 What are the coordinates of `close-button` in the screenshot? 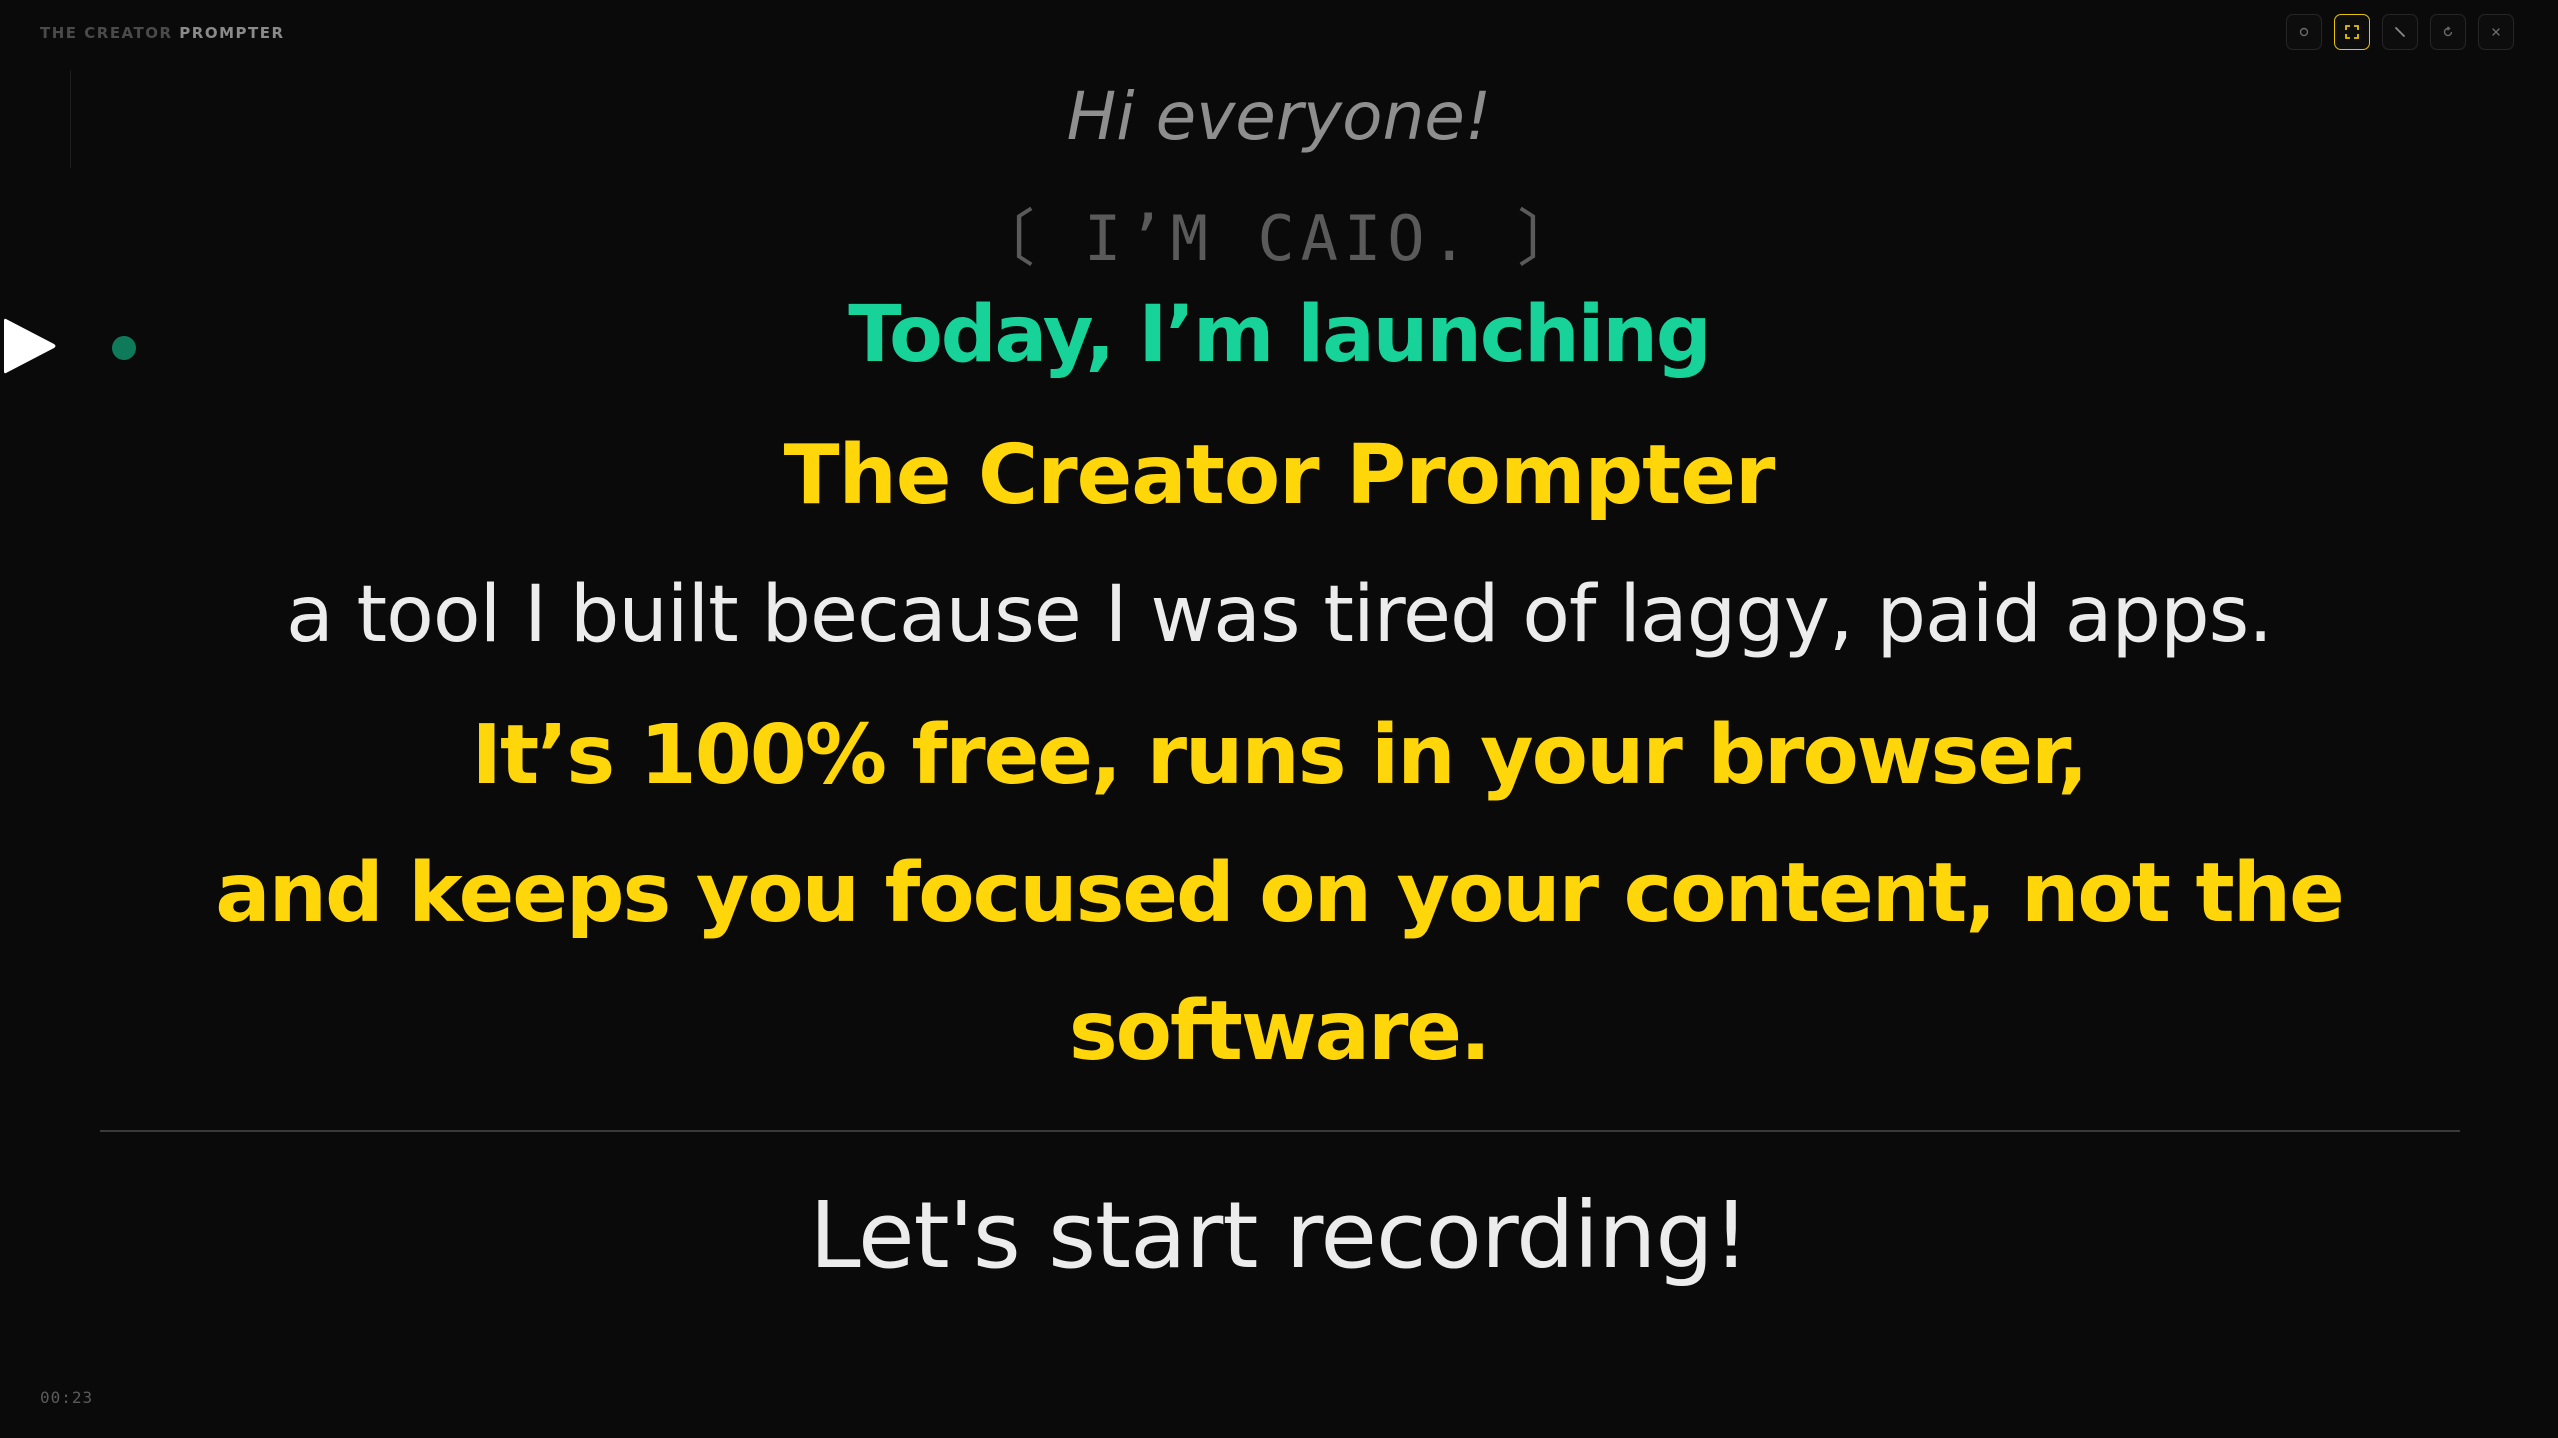 It's located at (2496, 32).